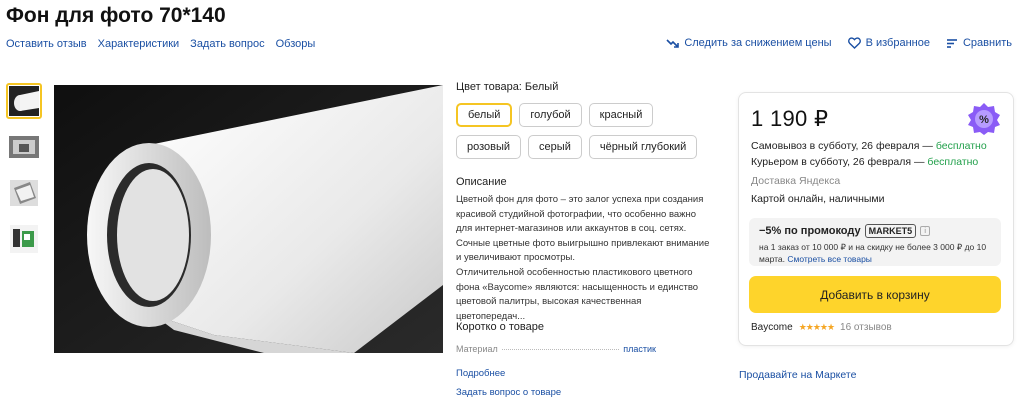 The image size is (1024, 409). Describe the element at coordinates (227, 44) in the screenshot. I see `ask-question-link: Задать вопрос` at that location.